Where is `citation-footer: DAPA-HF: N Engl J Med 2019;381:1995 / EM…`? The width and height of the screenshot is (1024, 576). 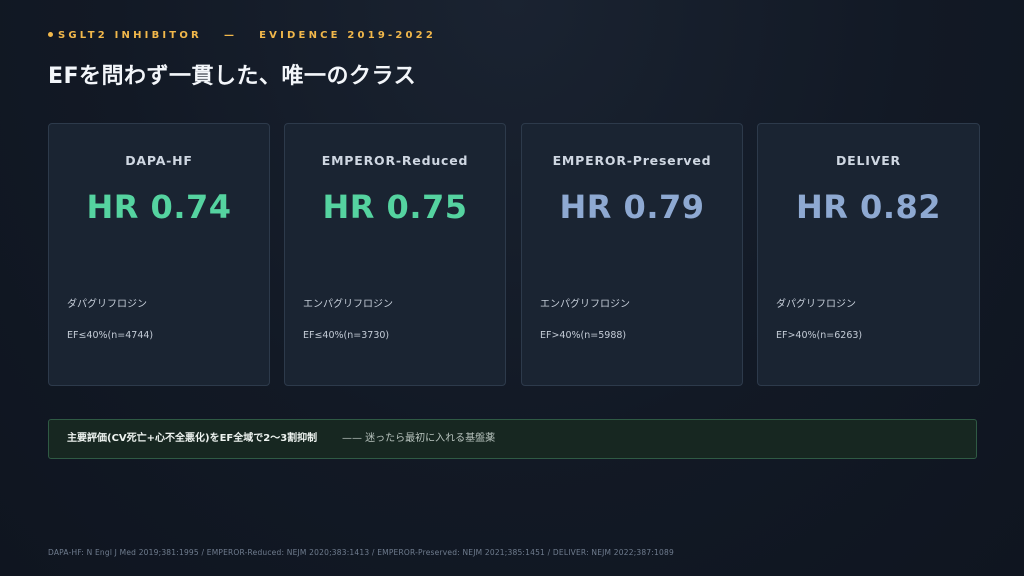 citation-footer: DAPA-HF: N Engl J Med 2019;381:1995 / EM… is located at coordinates (361, 552).